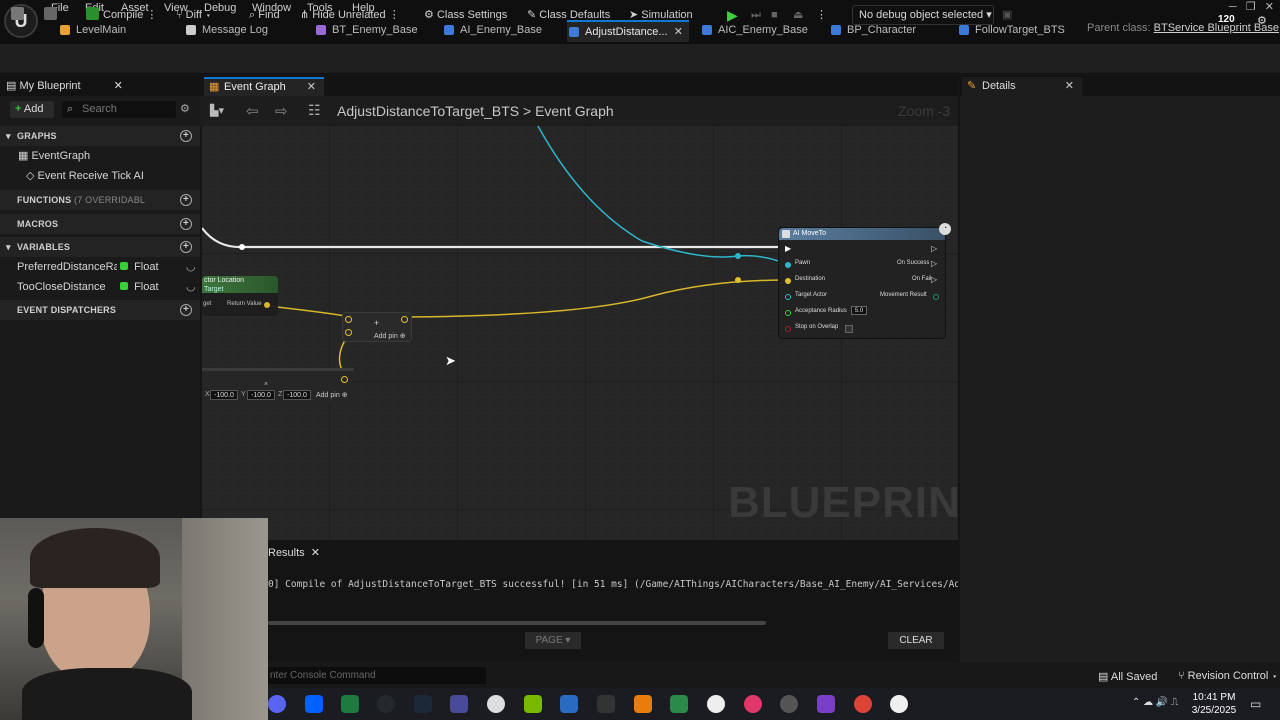  I want to click on add-dispatcher-icon: +, so click(186, 310).